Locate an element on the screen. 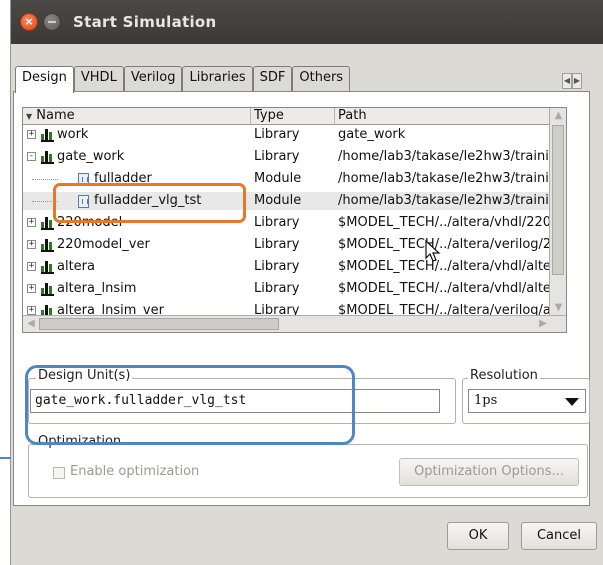 The width and height of the screenshot is (603, 565). sort-down-icon: ▼ is located at coordinates (29, 116).